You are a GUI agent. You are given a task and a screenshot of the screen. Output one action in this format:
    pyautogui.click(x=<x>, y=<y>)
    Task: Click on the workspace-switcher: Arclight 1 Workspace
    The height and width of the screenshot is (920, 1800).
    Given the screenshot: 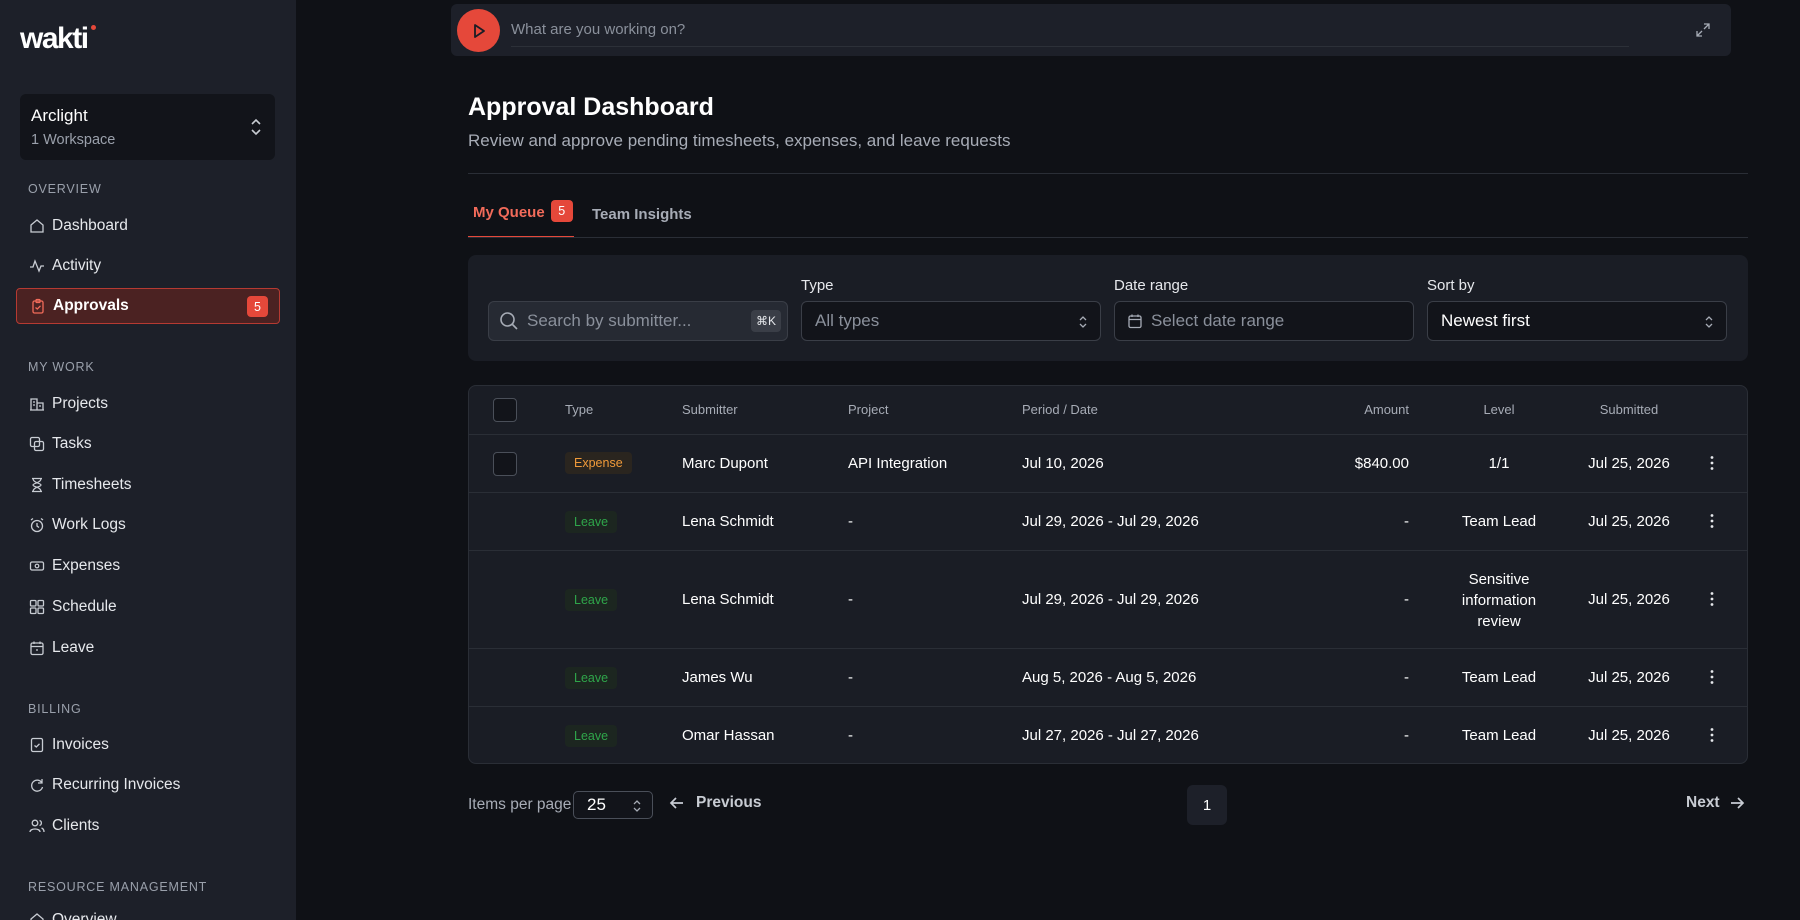 What is the action you would take?
    pyautogui.click(x=147, y=127)
    